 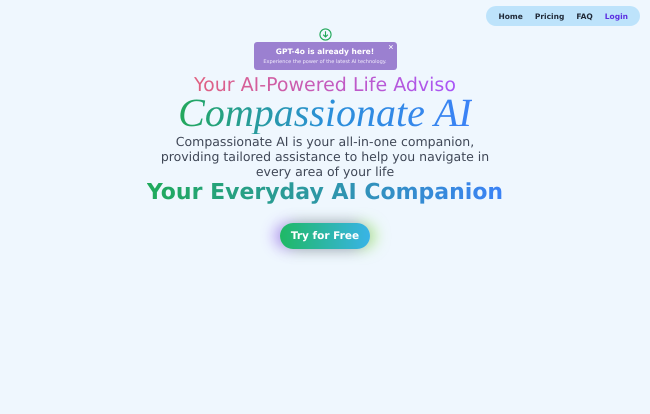 I want to click on download-icon, so click(x=325, y=34).